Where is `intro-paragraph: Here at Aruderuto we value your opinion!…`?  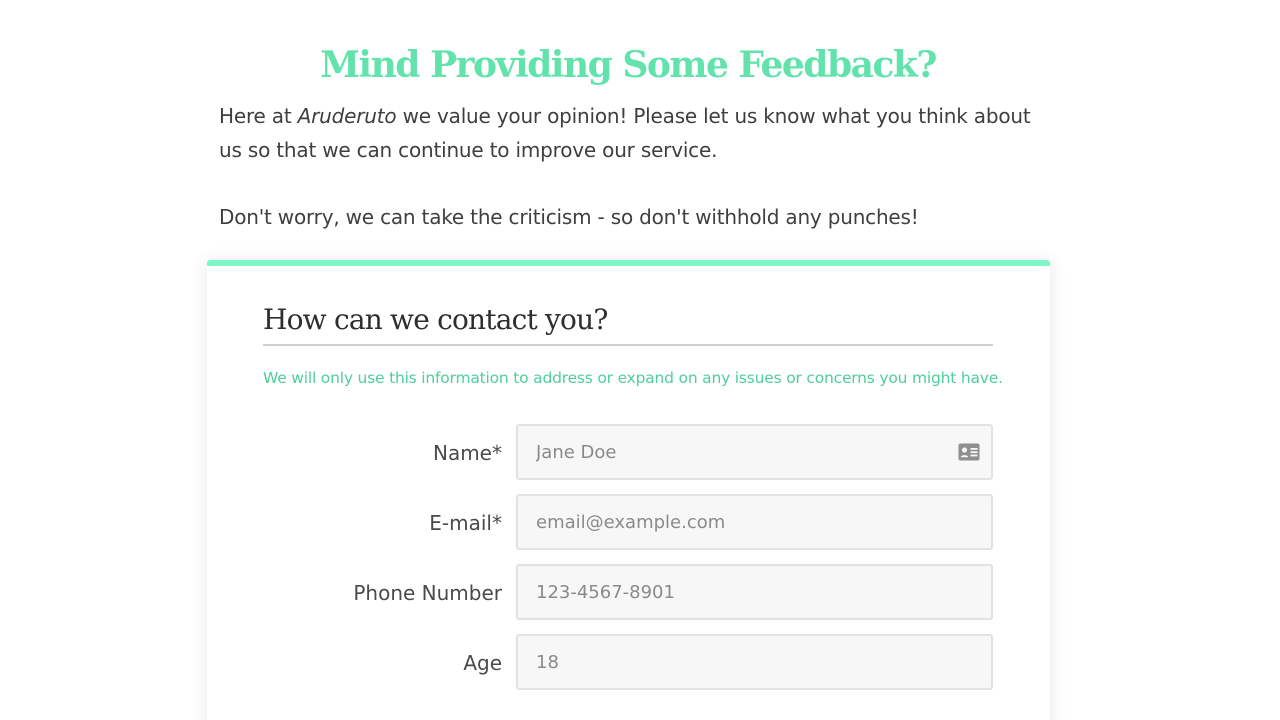 intro-paragraph: Here at Aruderuto we value your opinion!… is located at coordinates (634, 133).